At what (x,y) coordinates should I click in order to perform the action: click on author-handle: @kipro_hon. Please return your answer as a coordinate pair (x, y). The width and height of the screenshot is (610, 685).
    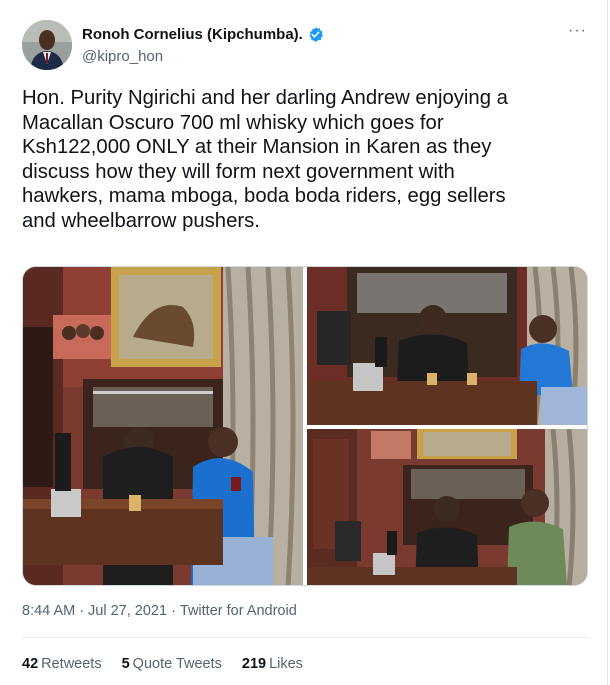
    Looking at the image, I should click on (122, 56).